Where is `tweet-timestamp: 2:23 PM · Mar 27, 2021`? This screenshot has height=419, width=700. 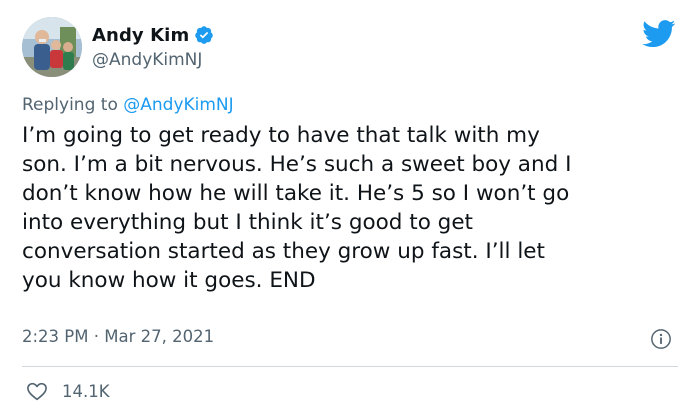
tweet-timestamp: 2:23 PM · Mar 27, 2021 is located at coordinates (118, 336).